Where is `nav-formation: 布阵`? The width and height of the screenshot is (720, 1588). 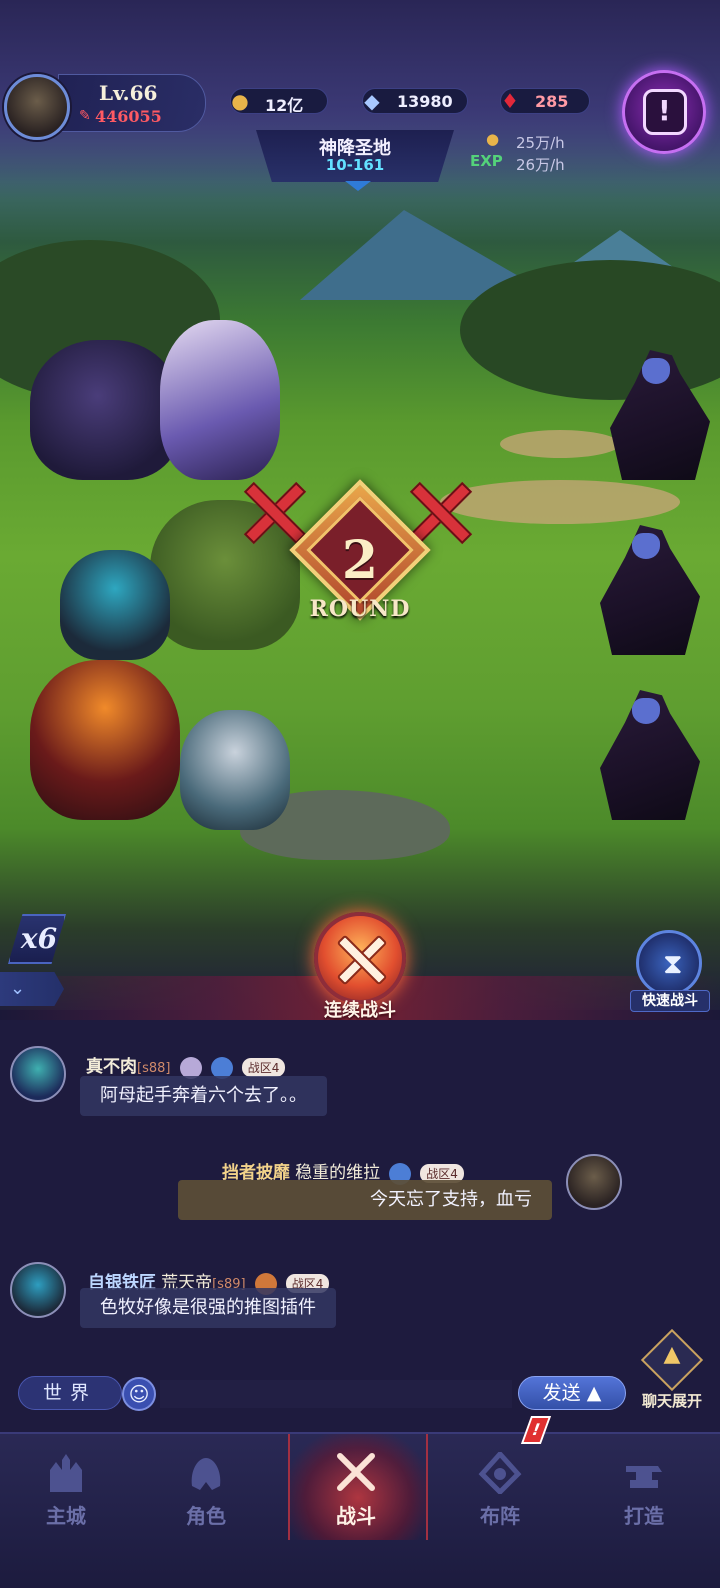
nav-formation: 布阵 is located at coordinates (500, 1489).